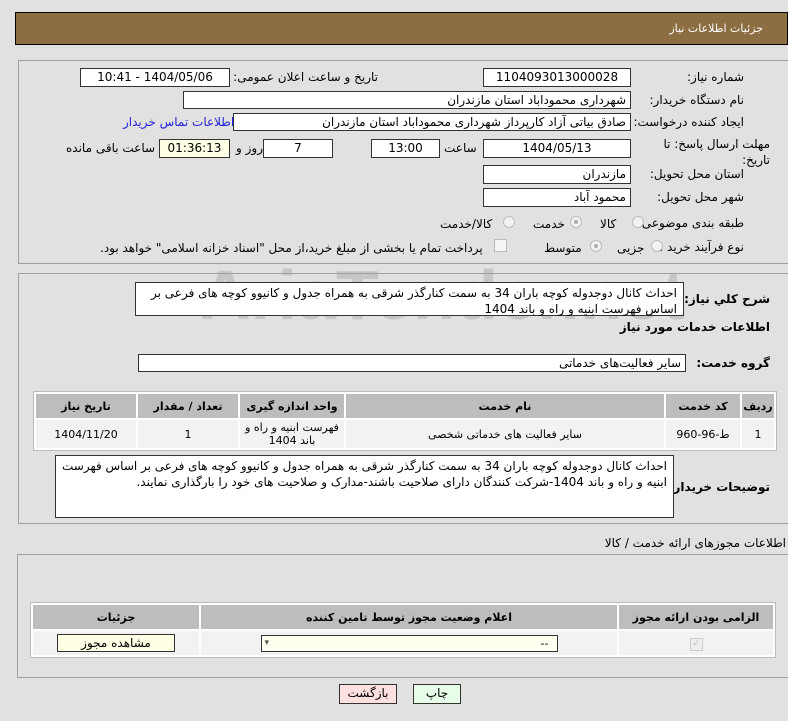 The height and width of the screenshot is (721, 788). What do you see at coordinates (697, 100) in the screenshot?
I see `buyer-label: نام دستگاه خریدار:` at bounding box center [697, 100].